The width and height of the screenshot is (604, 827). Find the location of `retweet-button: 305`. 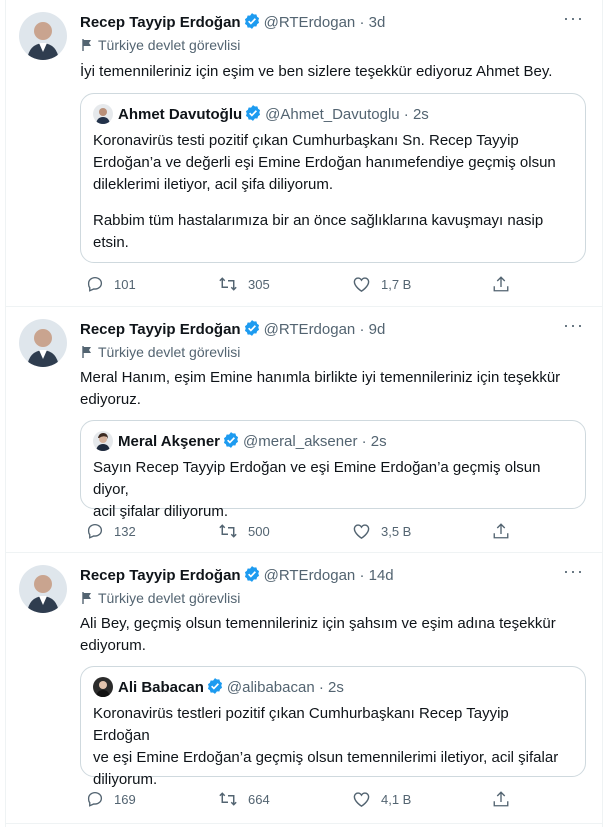

retweet-button: 305 is located at coordinates (244, 284).